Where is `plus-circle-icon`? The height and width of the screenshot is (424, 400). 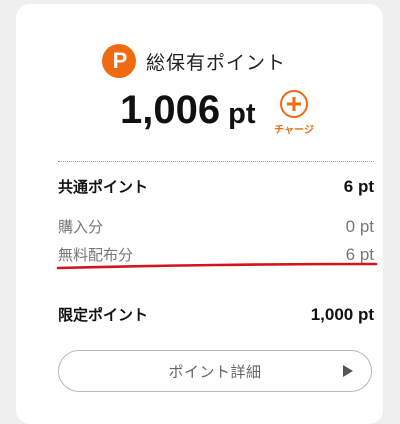 plus-circle-icon is located at coordinates (294, 104).